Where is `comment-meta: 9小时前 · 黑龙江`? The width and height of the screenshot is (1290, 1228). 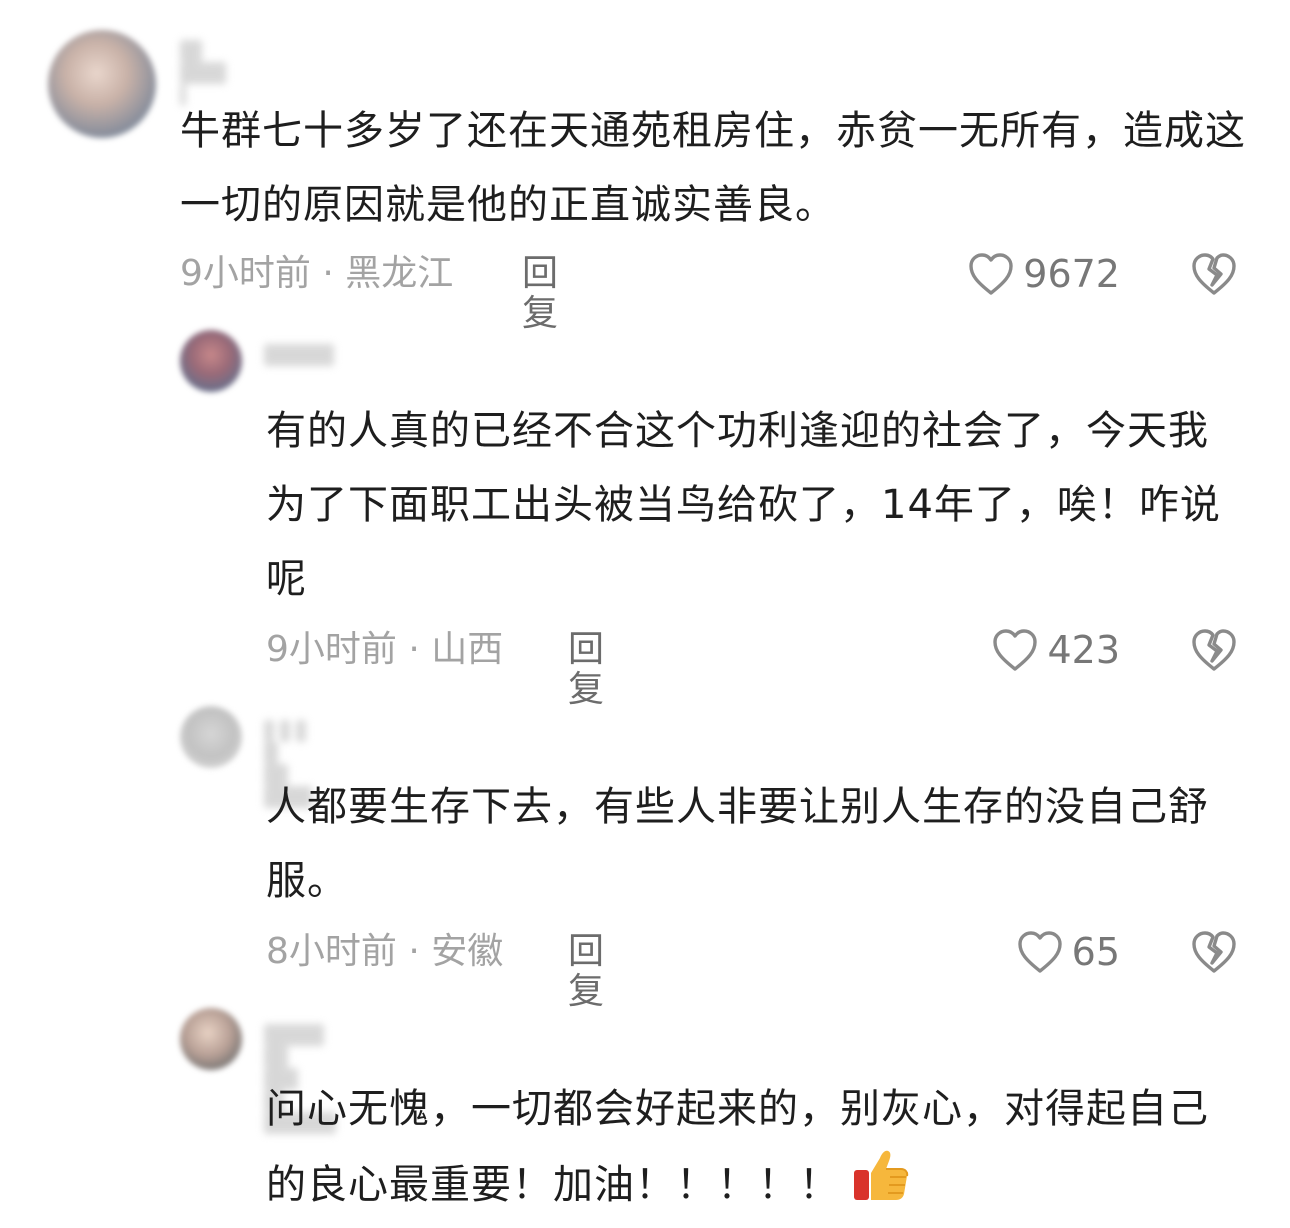
comment-meta: 9小时前 · 黑龙江 is located at coordinates (317, 273).